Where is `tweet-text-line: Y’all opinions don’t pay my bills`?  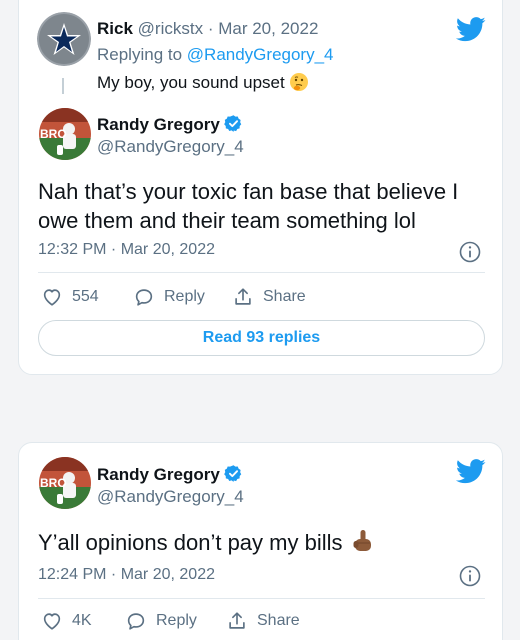
tweet-text-line: Y’all opinions don’t pay my bills is located at coordinates (206, 542).